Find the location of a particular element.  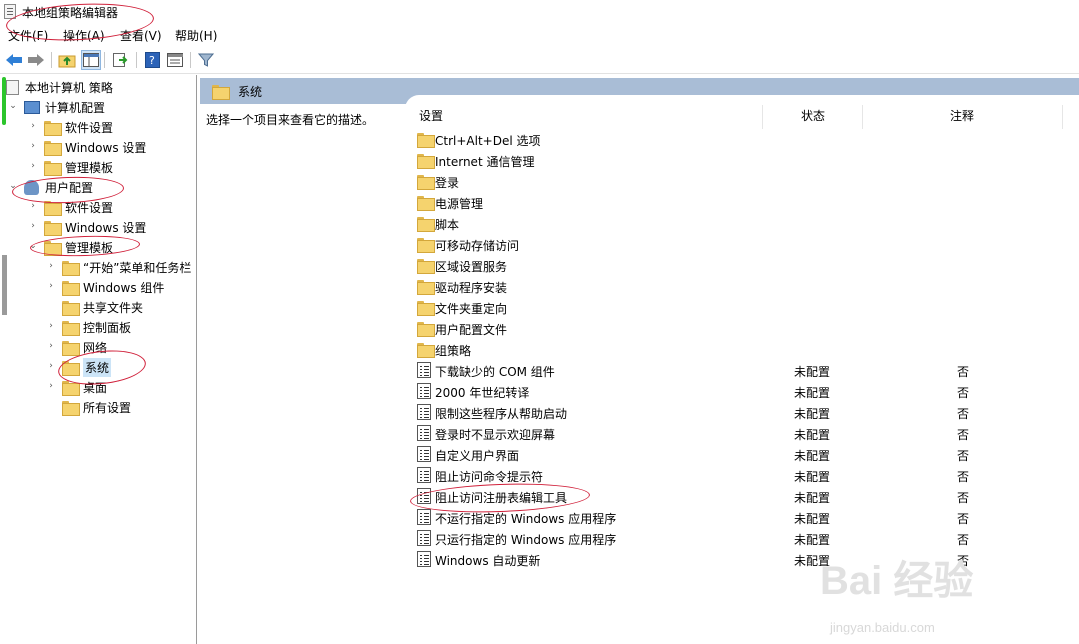

tree-item-windows-components: › Windows 组件 is located at coordinates (105, 287).